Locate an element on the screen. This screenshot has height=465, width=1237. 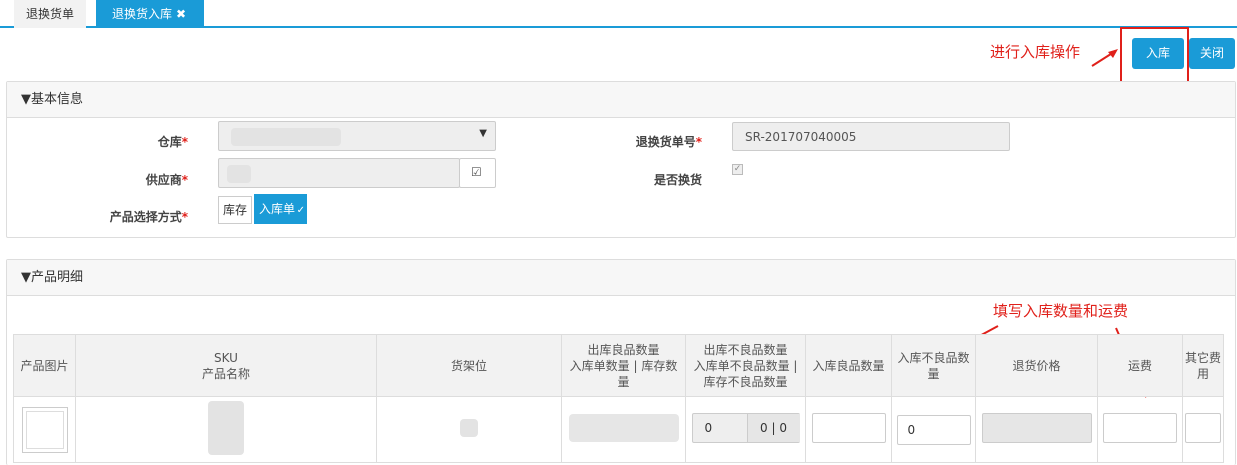
col-image: 产品图片 is located at coordinates (44, 365).